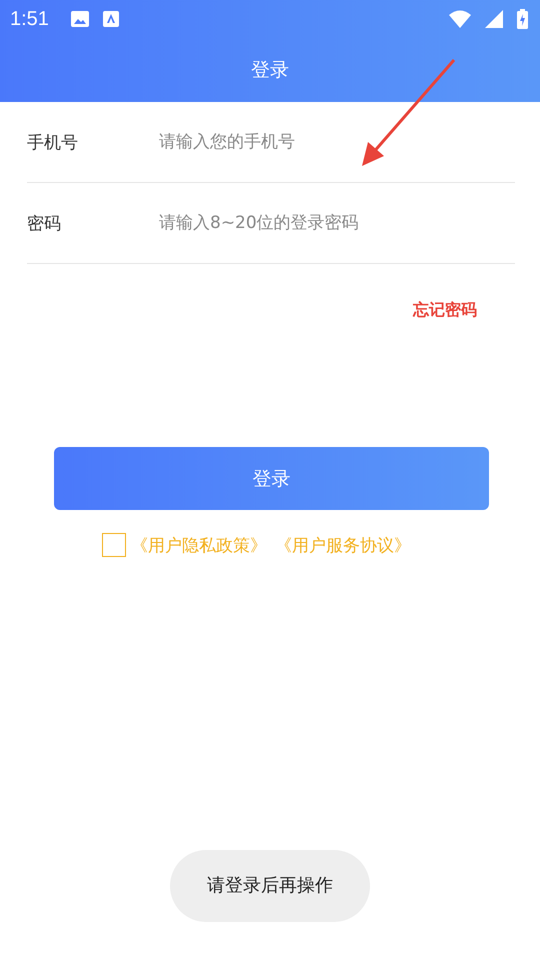 The height and width of the screenshot is (960, 540). What do you see at coordinates (337, 142) in the screenshot?
I see `input-field: 请输入您的手机号` at bounding box center [337, 142].